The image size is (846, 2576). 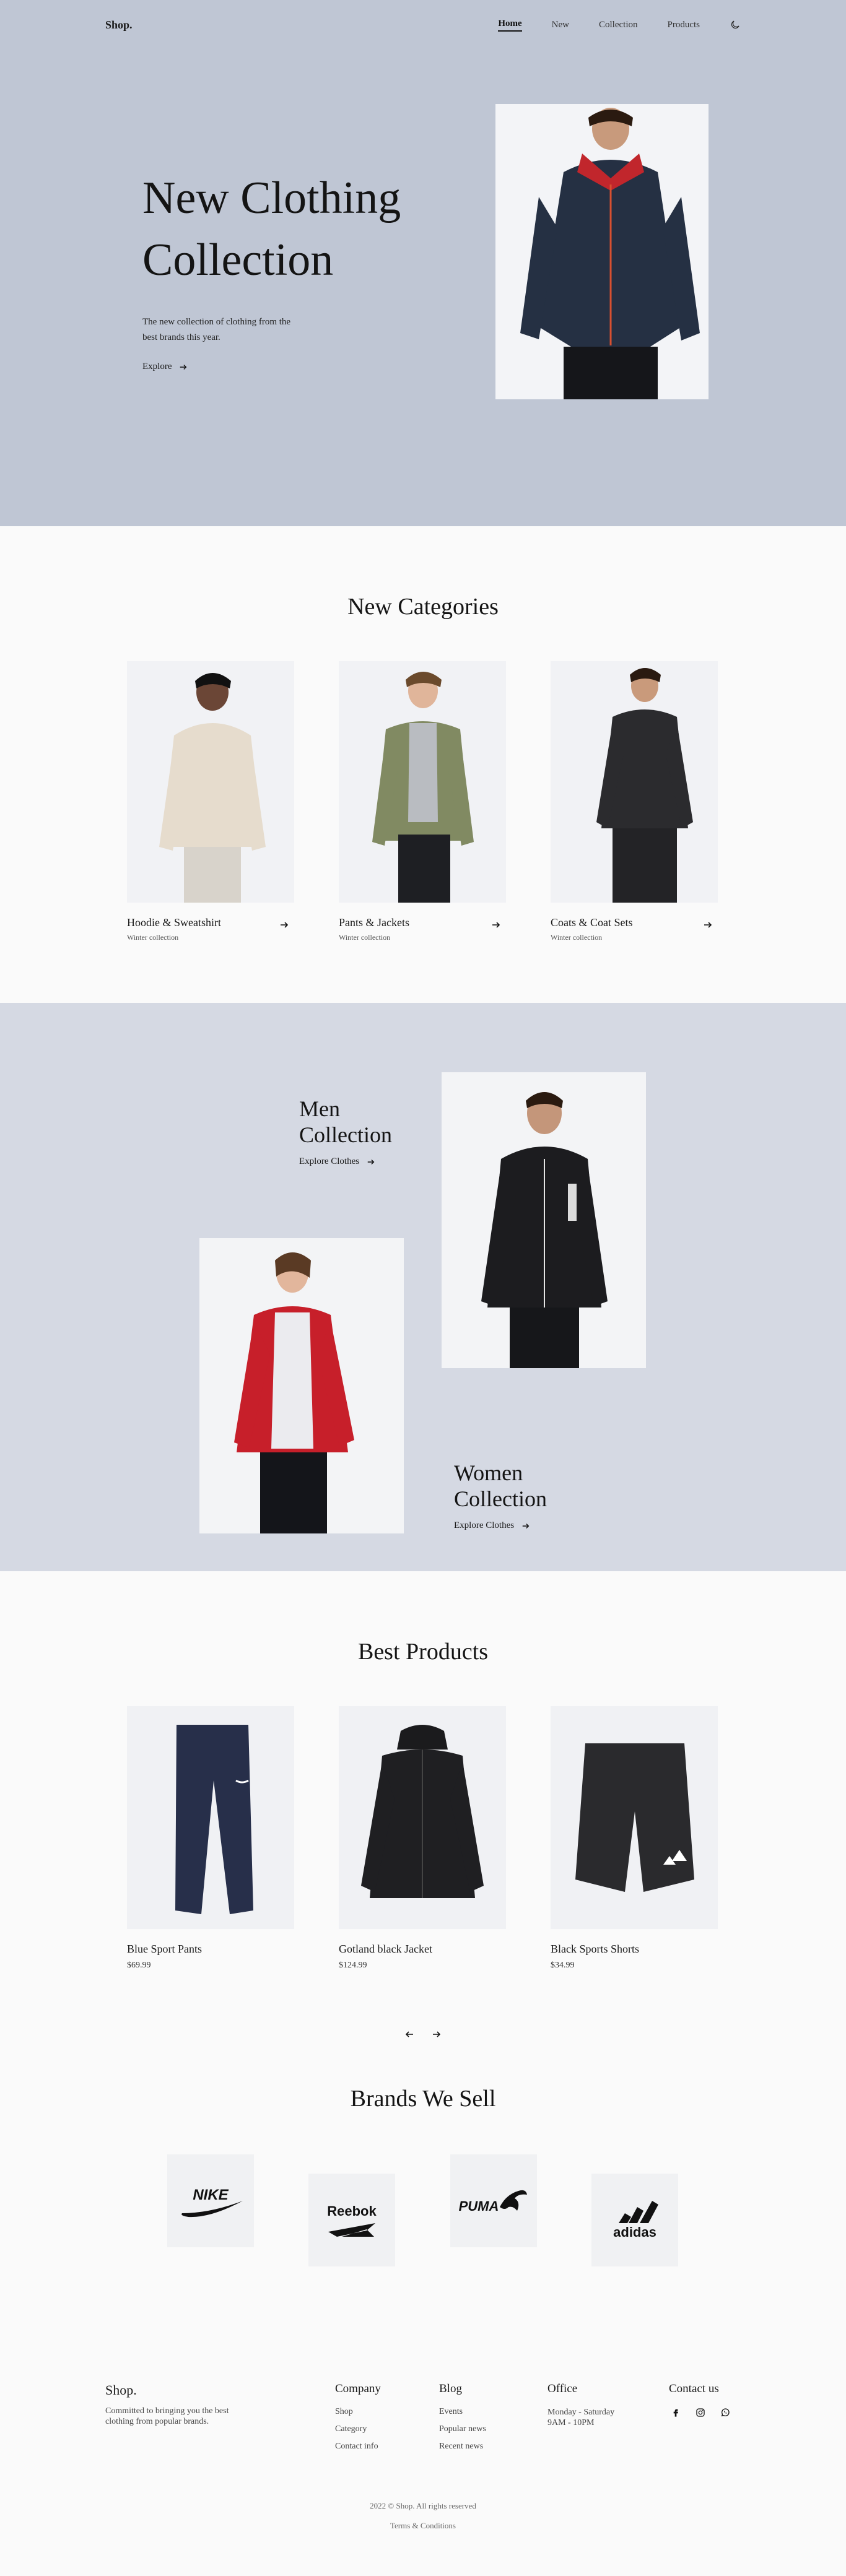 I want to click on hero-image-man-navy-jacket, so click(x=602, y=251).